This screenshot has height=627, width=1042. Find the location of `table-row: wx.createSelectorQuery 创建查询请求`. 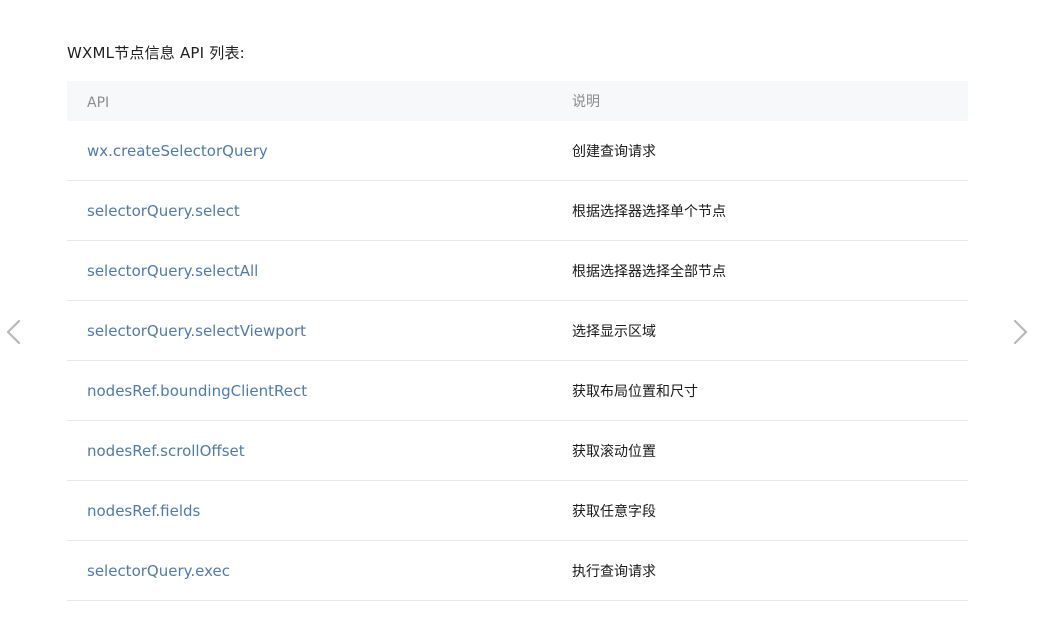

table-row: wx.createSelectorQuery 创建查询请求 is located at coordinates (517, 151).